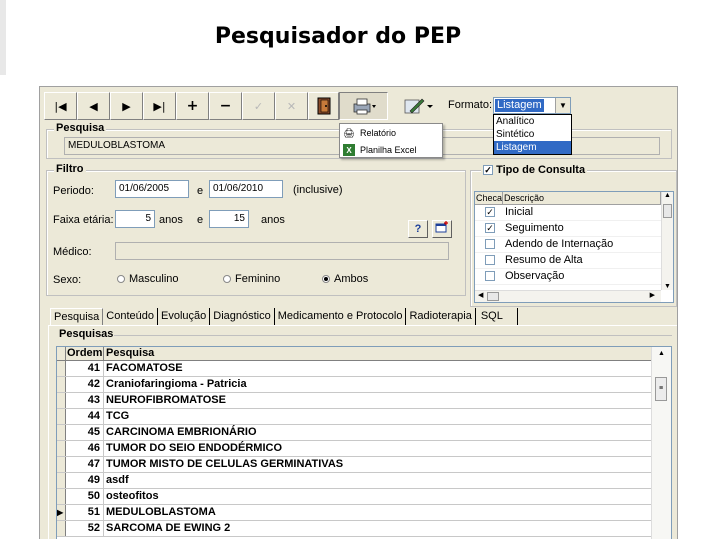  What do you see at coordinates (152, 189) in the screenshot?
I see `date-from-input: 01/06/2005` at bounding box center [152, 189].